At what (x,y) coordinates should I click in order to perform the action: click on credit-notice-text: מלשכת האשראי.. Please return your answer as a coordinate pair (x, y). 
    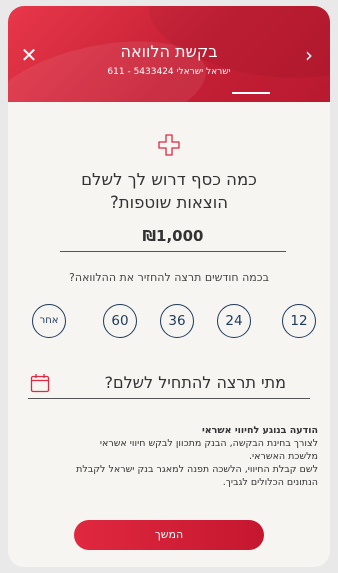
    Looking at the image, I should click on (283, 456).